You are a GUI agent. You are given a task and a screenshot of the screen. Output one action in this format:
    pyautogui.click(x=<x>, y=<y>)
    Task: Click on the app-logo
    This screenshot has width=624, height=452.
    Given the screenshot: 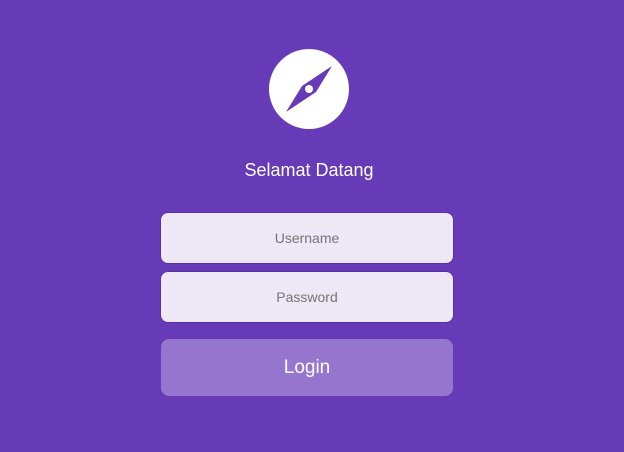 What is the action you would take?
    pyautogui.click(x=309, y=89)
    